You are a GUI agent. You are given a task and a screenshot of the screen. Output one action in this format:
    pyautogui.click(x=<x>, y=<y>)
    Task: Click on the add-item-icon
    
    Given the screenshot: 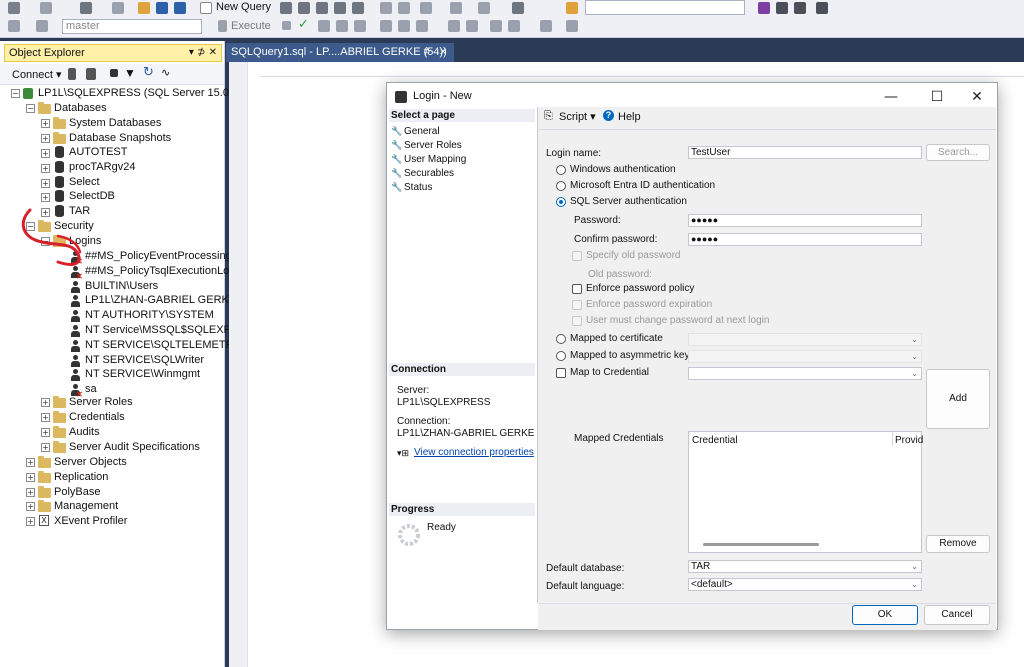 What is the action you would take?
    pyautogui.click(x=118, y=8)
    